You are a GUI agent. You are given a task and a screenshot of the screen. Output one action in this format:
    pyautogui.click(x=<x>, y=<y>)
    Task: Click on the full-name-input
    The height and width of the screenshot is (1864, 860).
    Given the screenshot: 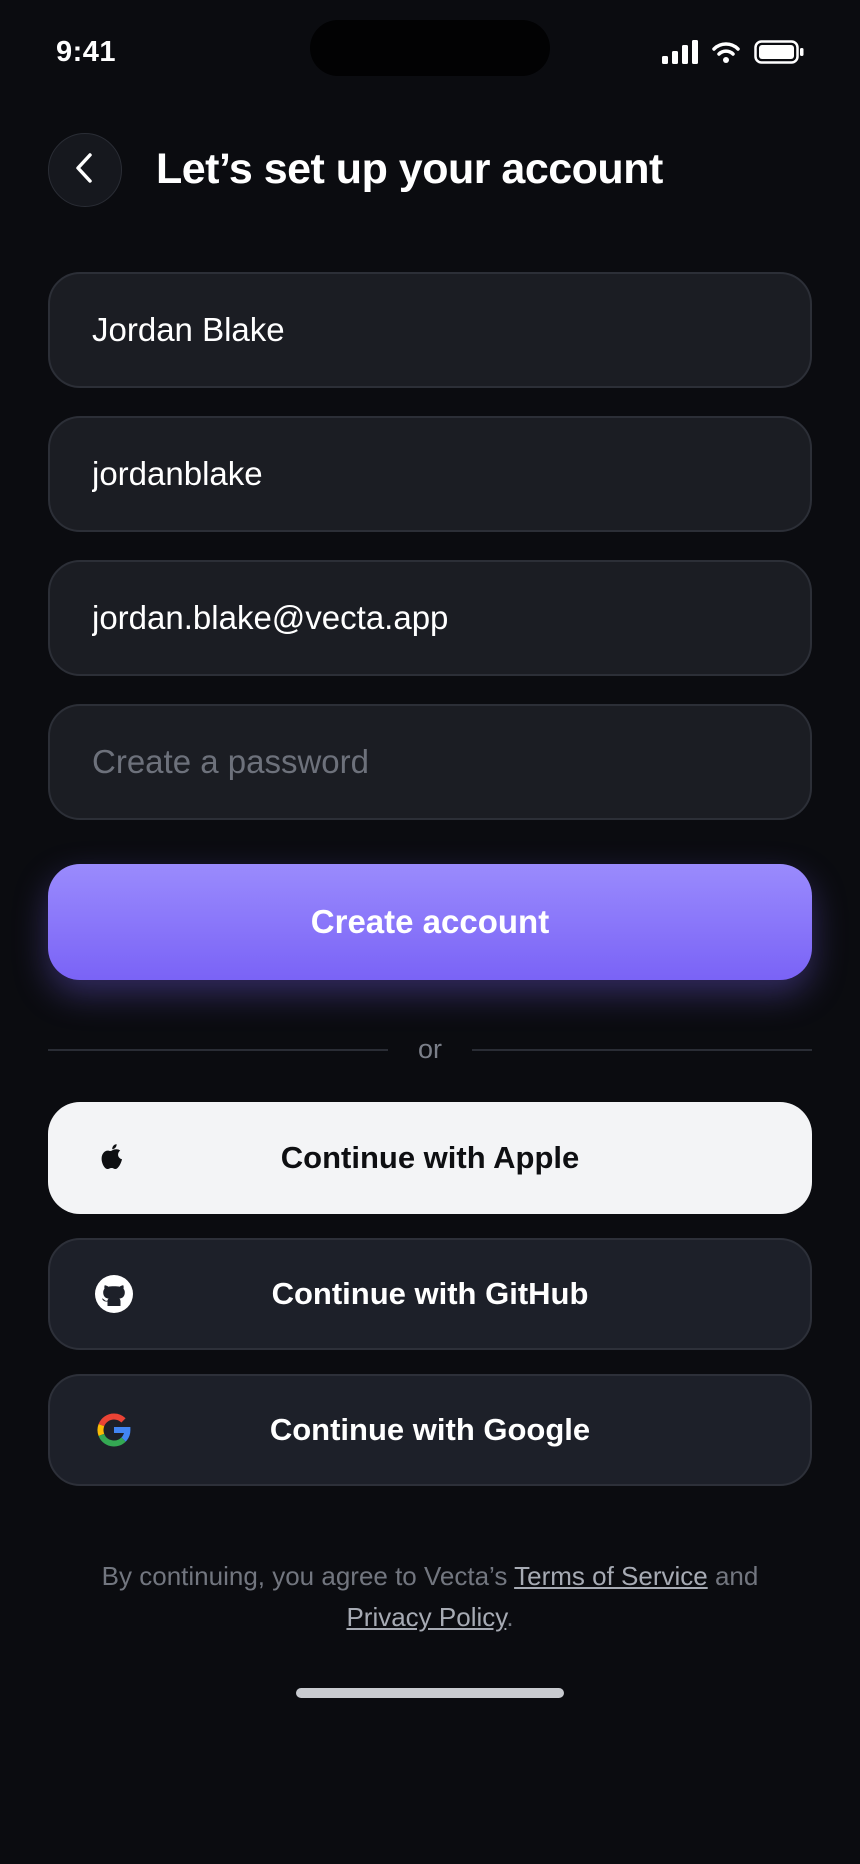 What is the action you would take?
    pyautogui.click(x=430, y=330)
    